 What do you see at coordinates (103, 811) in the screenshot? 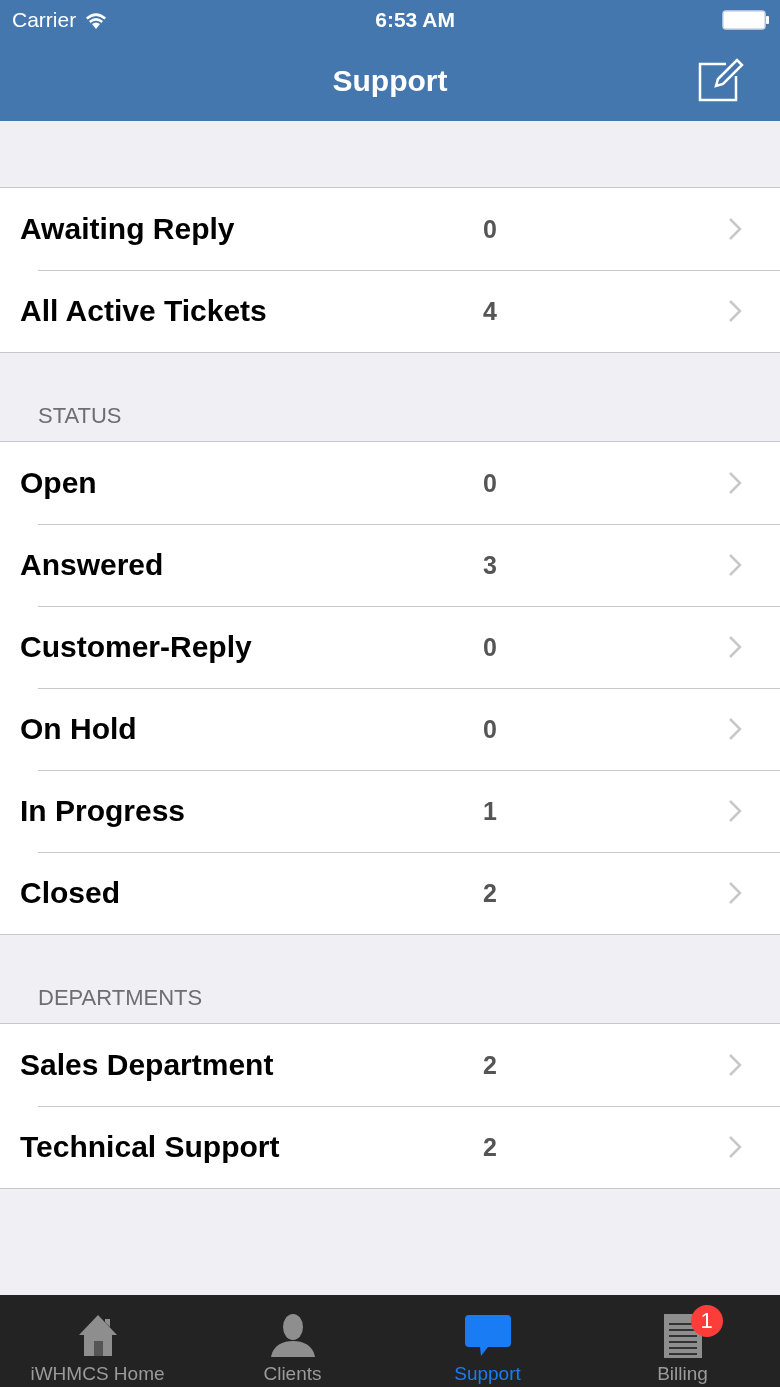
I see `row-label: In Progress` at bounding box center [103, 811].